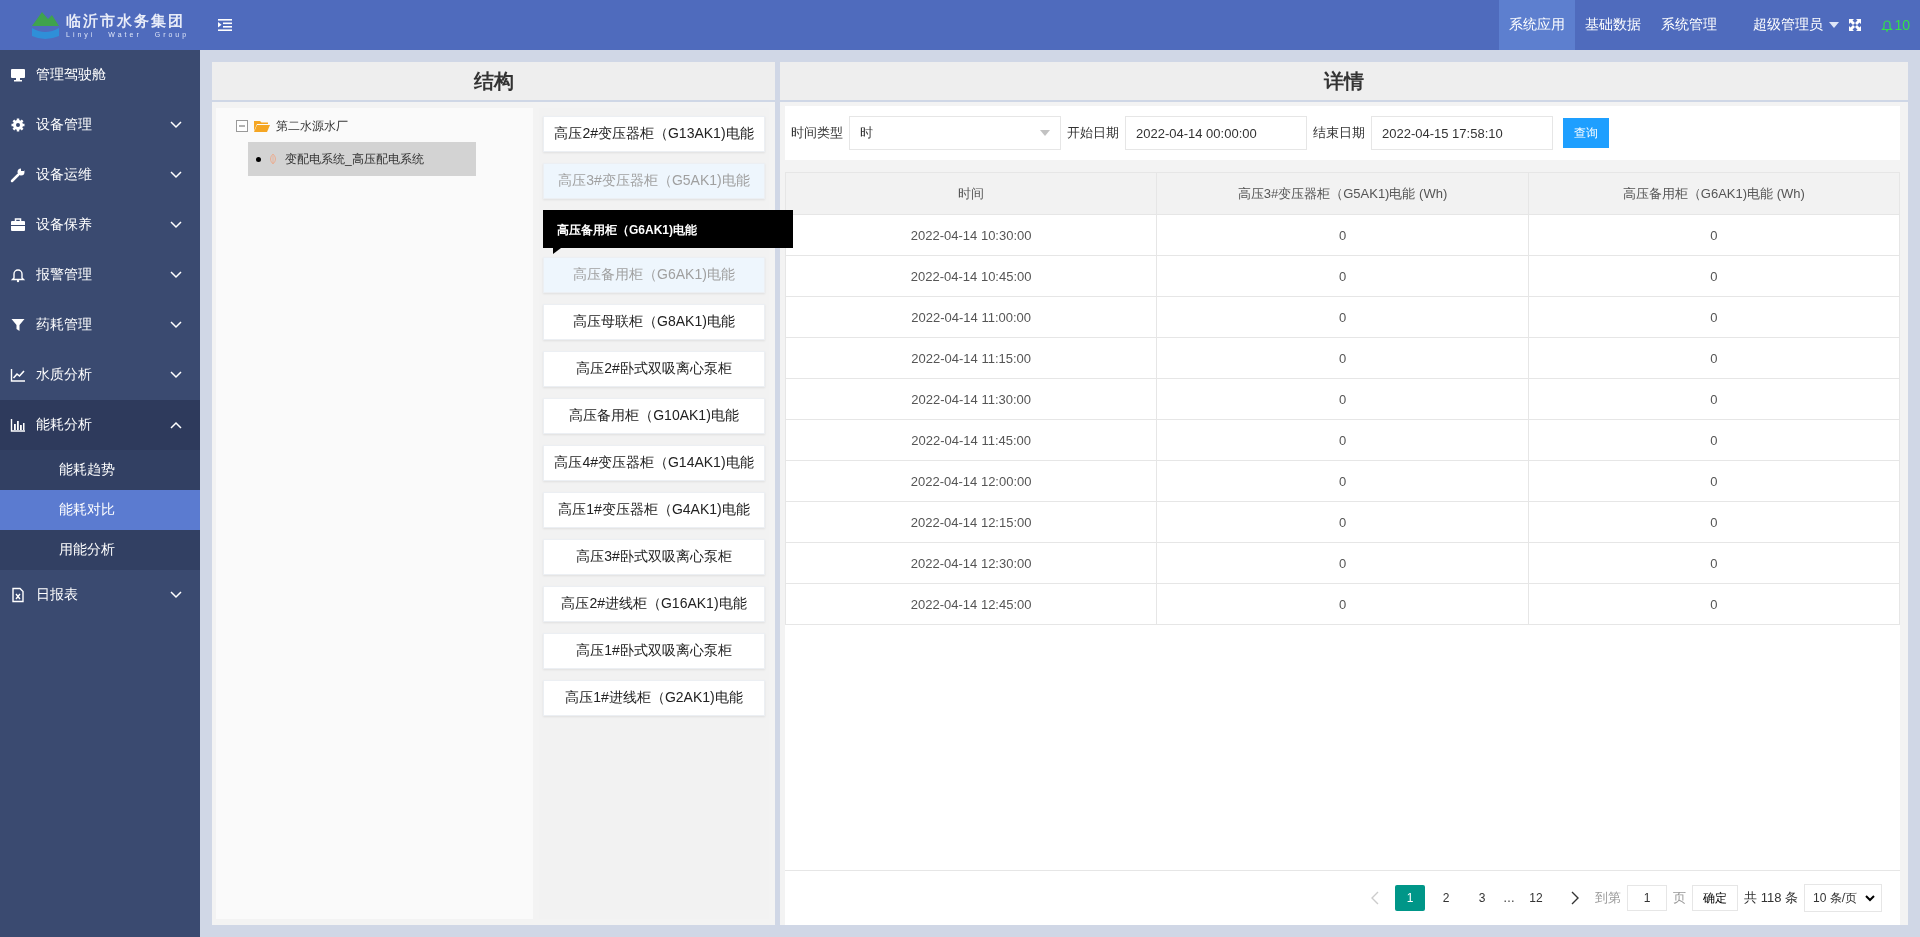  What do you see at coordinates (971, 563) in the screenshot?
I see `table-cell: 2022-04-14 12:30:00` at bounding box center [971, 563].